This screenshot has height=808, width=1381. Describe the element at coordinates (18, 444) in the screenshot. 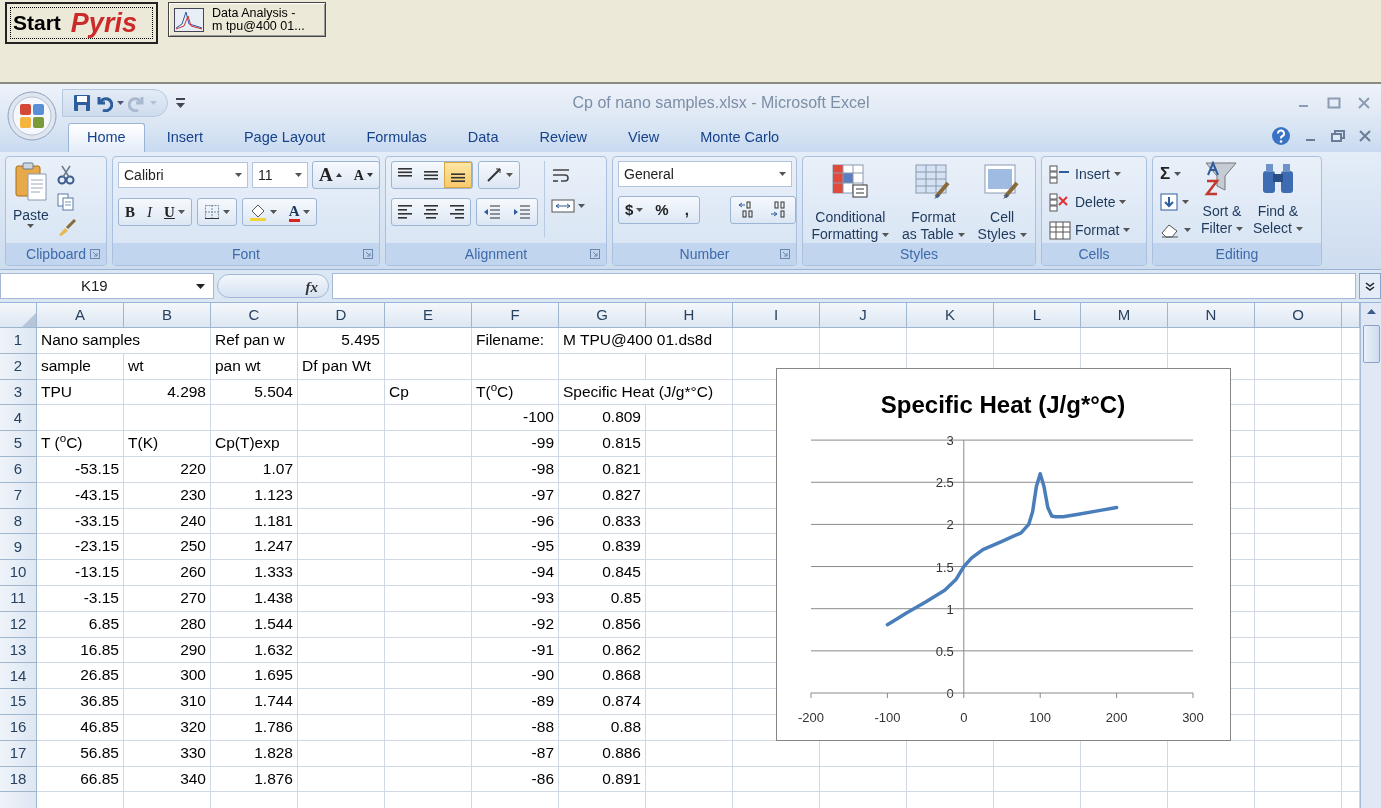

I see `row-header: 5` at that location.